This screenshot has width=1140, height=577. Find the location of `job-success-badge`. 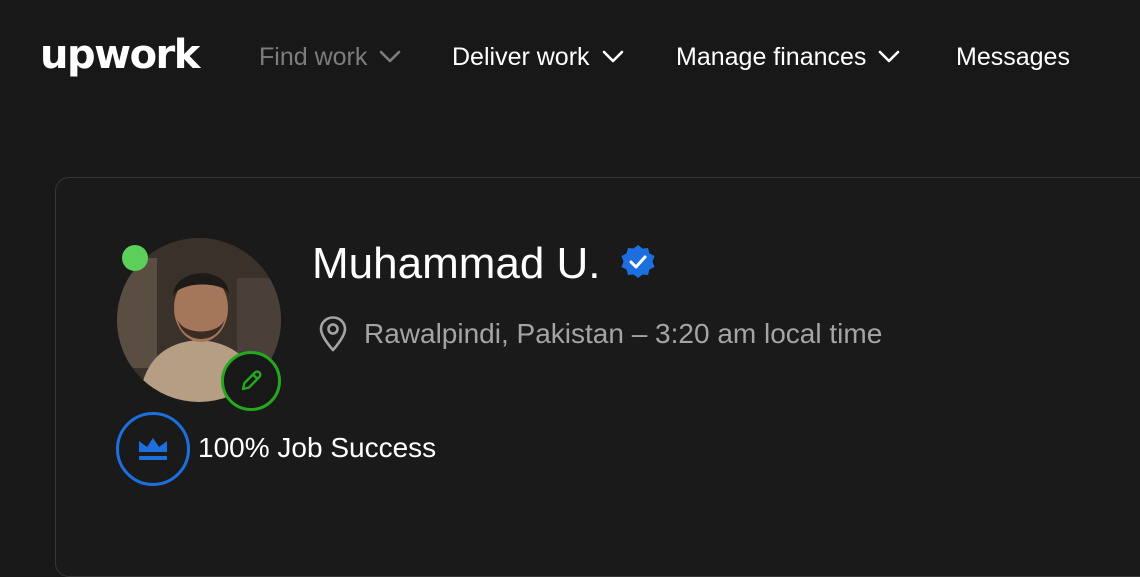

job-success-badge is located at coordinates (153, 449).